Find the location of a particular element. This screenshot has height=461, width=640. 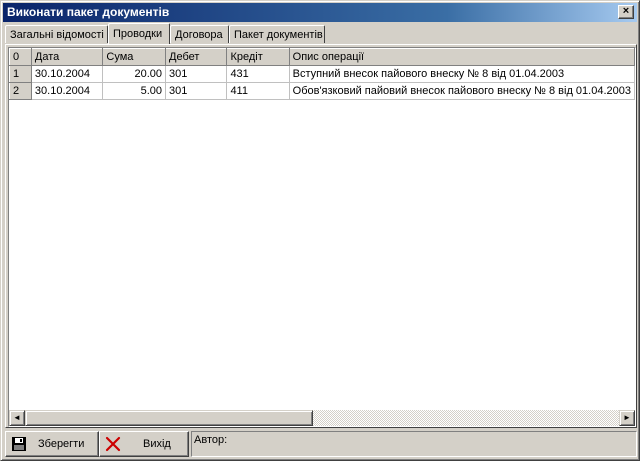

tab-document-package: Пакет документів is located at coordinates (277, 34).